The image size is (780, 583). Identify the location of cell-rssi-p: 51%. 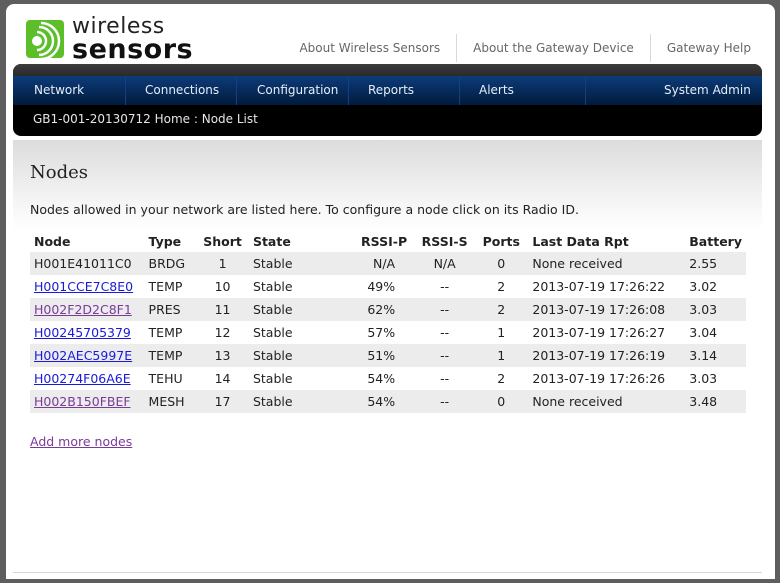
(368, 355).